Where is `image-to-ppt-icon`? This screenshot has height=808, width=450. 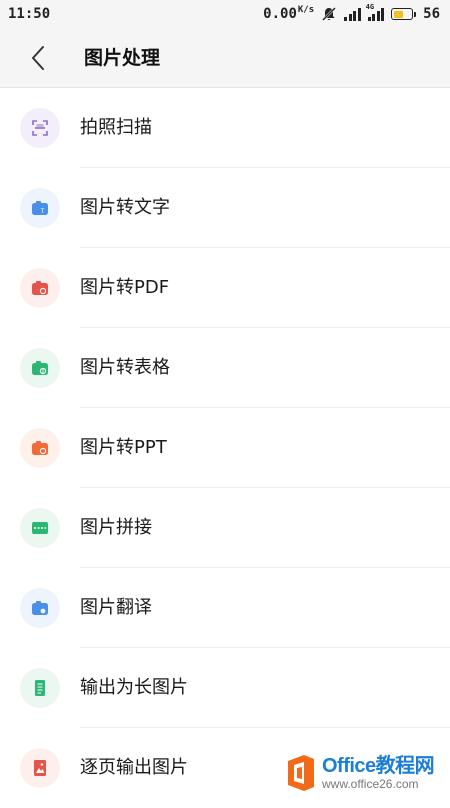 image-to-ppt-icon is located at coordinates (40, 448).